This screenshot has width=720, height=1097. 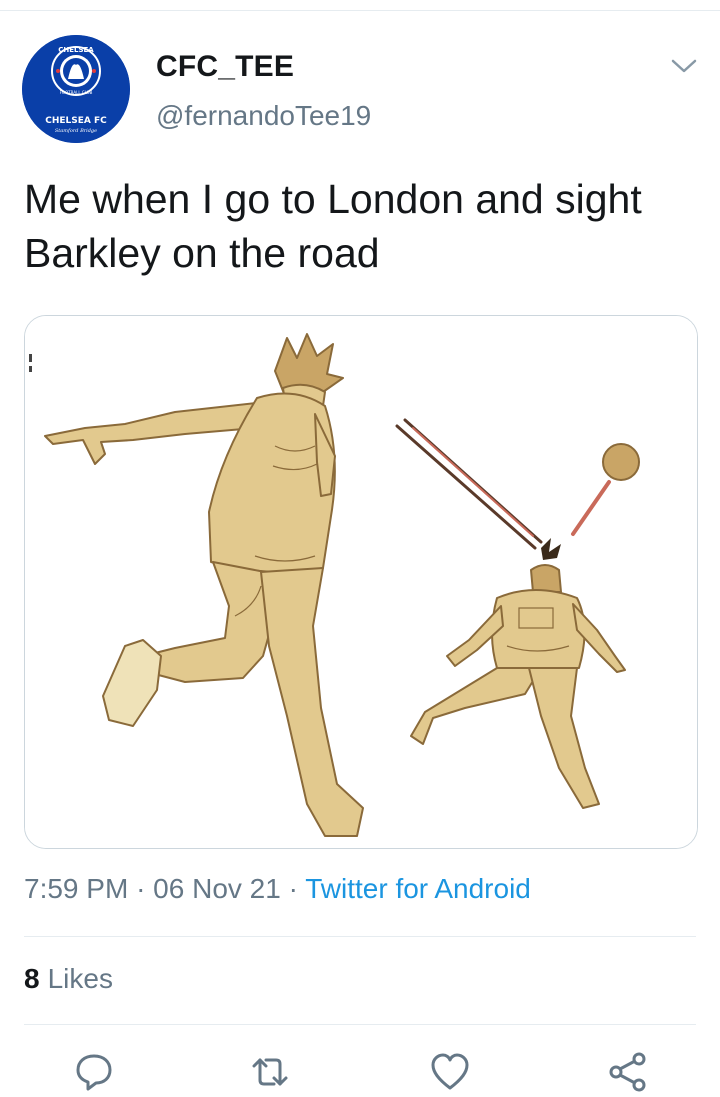 What do you see at coordinates (360, 1073) in the screenshot?
I see `action-bar` at bounding box center [360, 1073].